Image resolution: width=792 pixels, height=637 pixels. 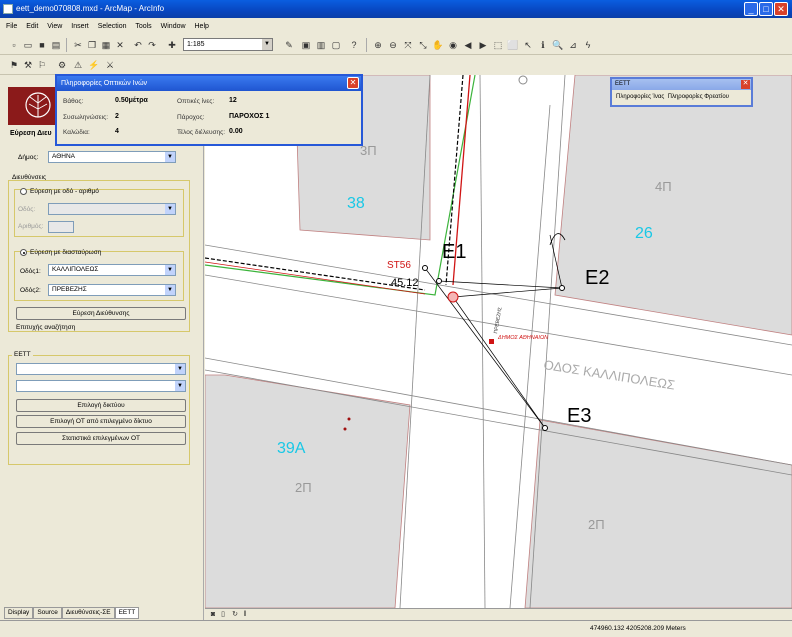 What do you see at coordinates (14, 45) in the screenshot?
I see `new-icon: ▫` at bounding box center [14, 45].